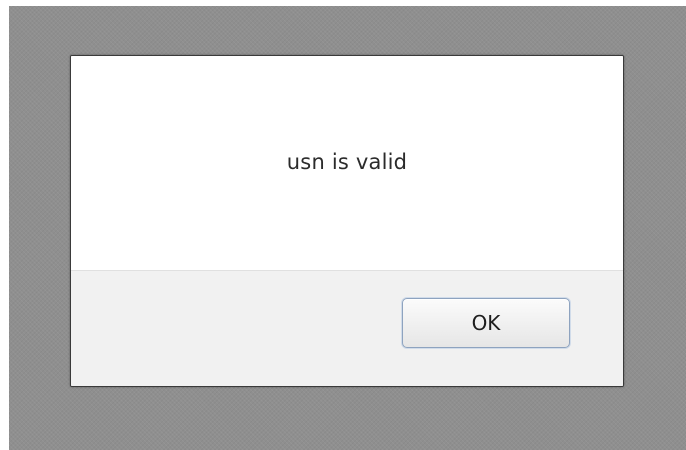 The height and width of the screenshot is (450, 686). What do you see at coordinates (486, 323) in the screenshot?
I see `ok-button: OK` at bounding box center [486, 323].